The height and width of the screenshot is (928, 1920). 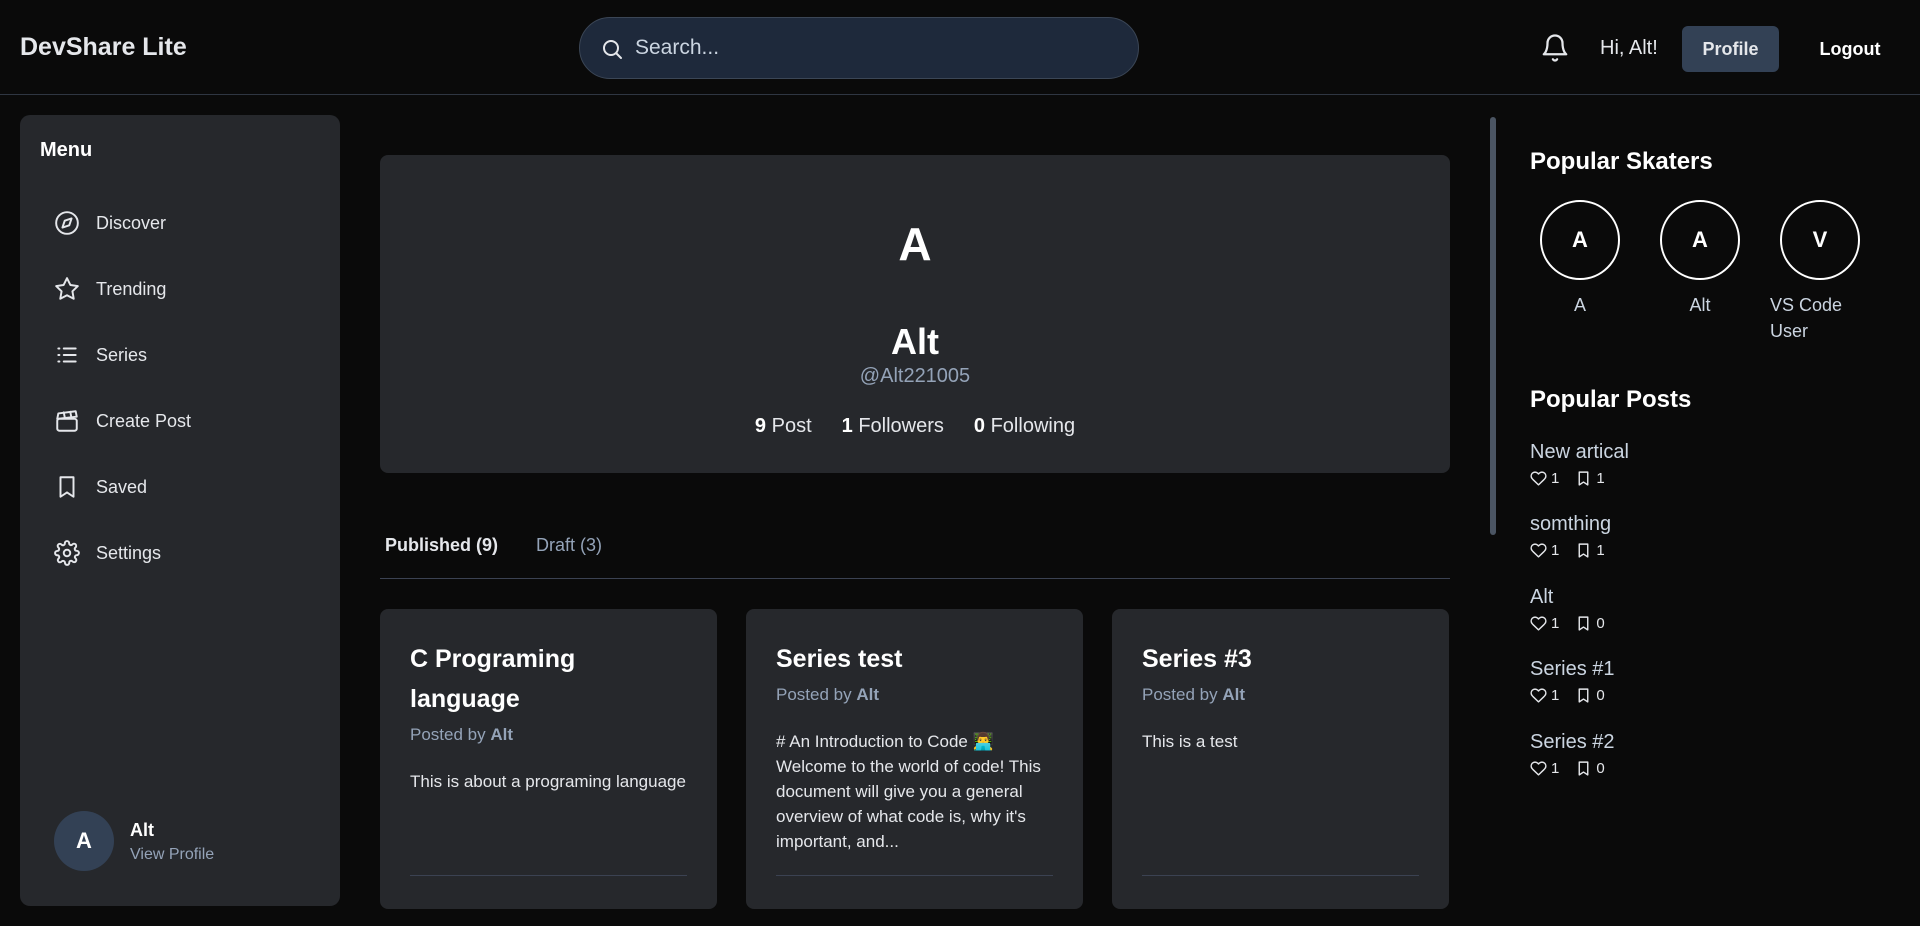 I want to click on stat-following-label: Following, so click(x=1033, y=426).